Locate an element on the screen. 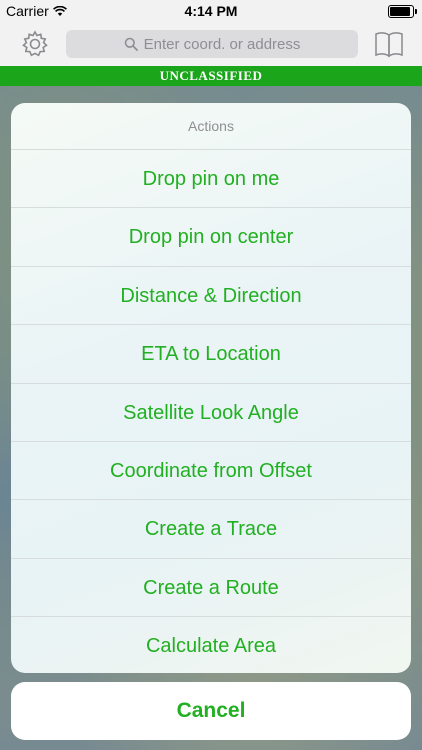  classification-banner: UNCLASSIFIED is located at coordinates (211, 76).